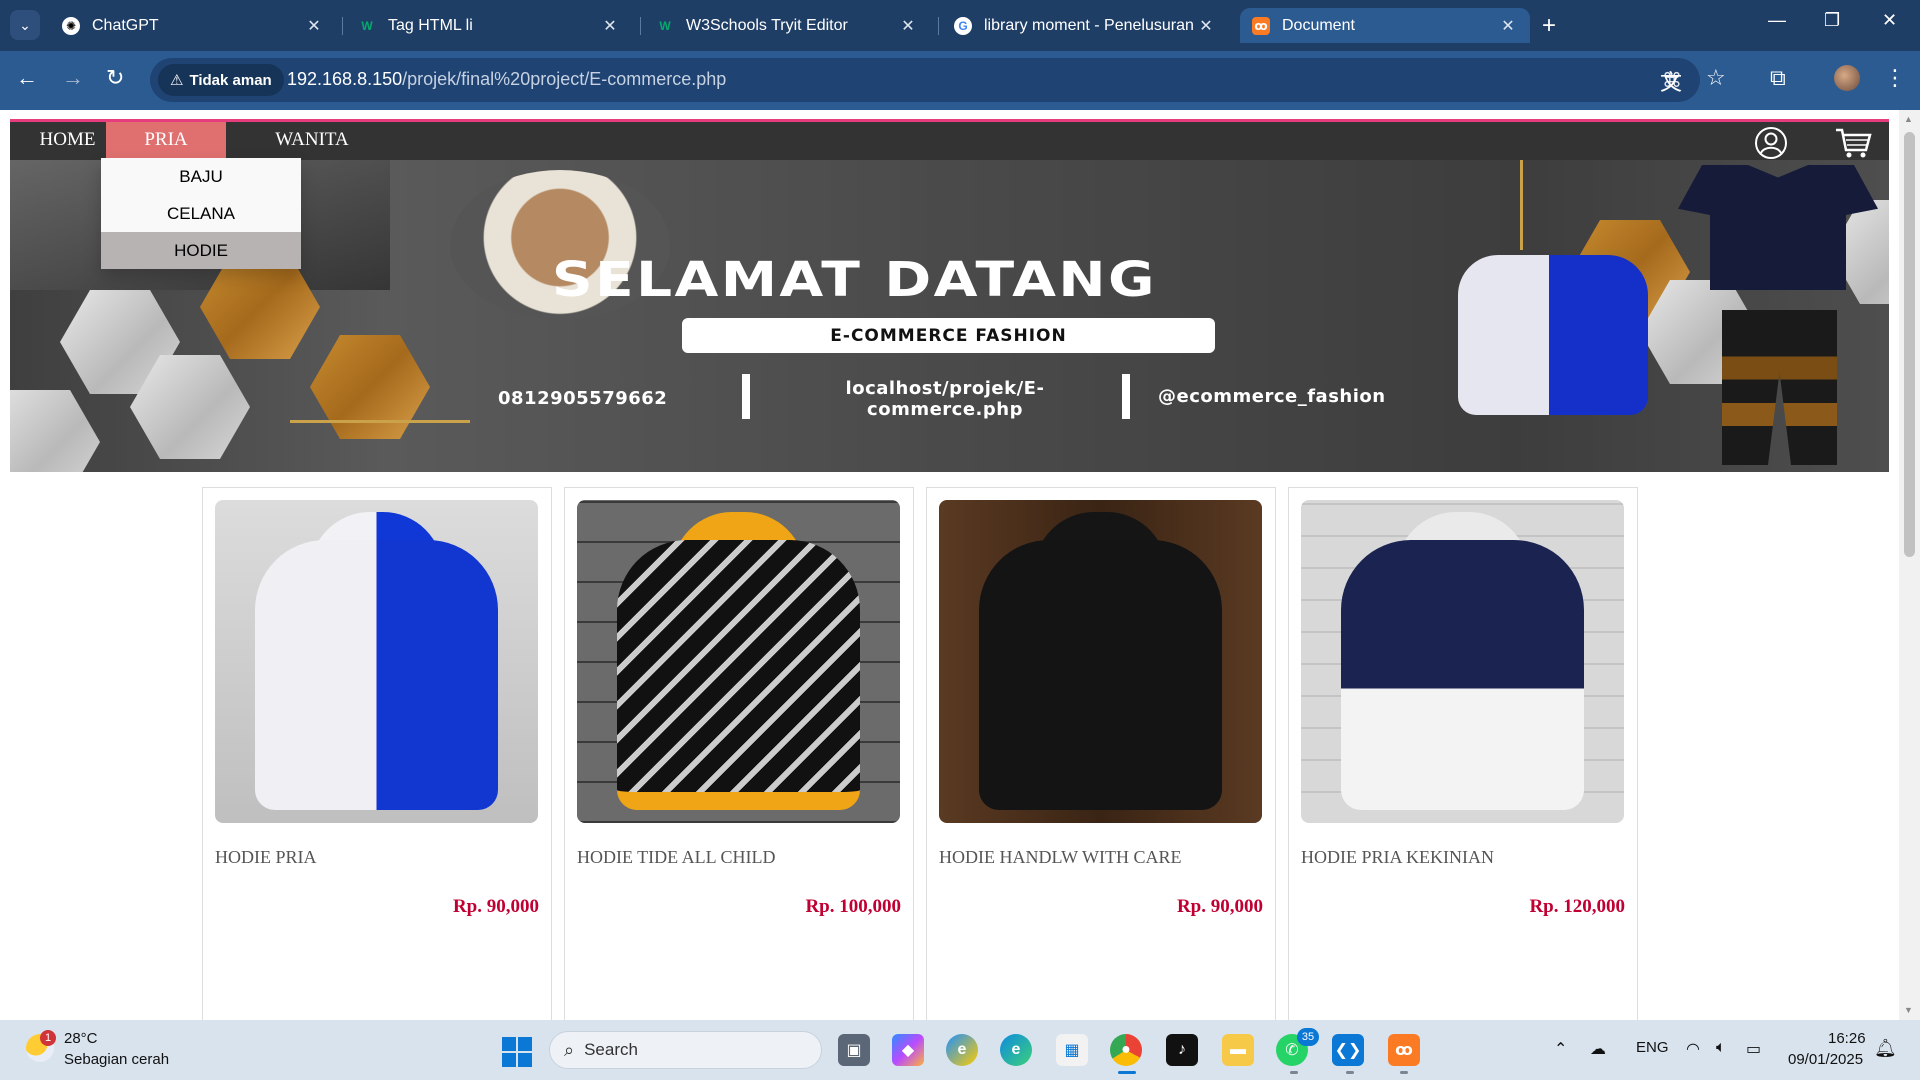 This screenshot has height=1080, width=1920. I want to click on banner-subtitle: E-COMMERCE FASHION, so click(948, 335).